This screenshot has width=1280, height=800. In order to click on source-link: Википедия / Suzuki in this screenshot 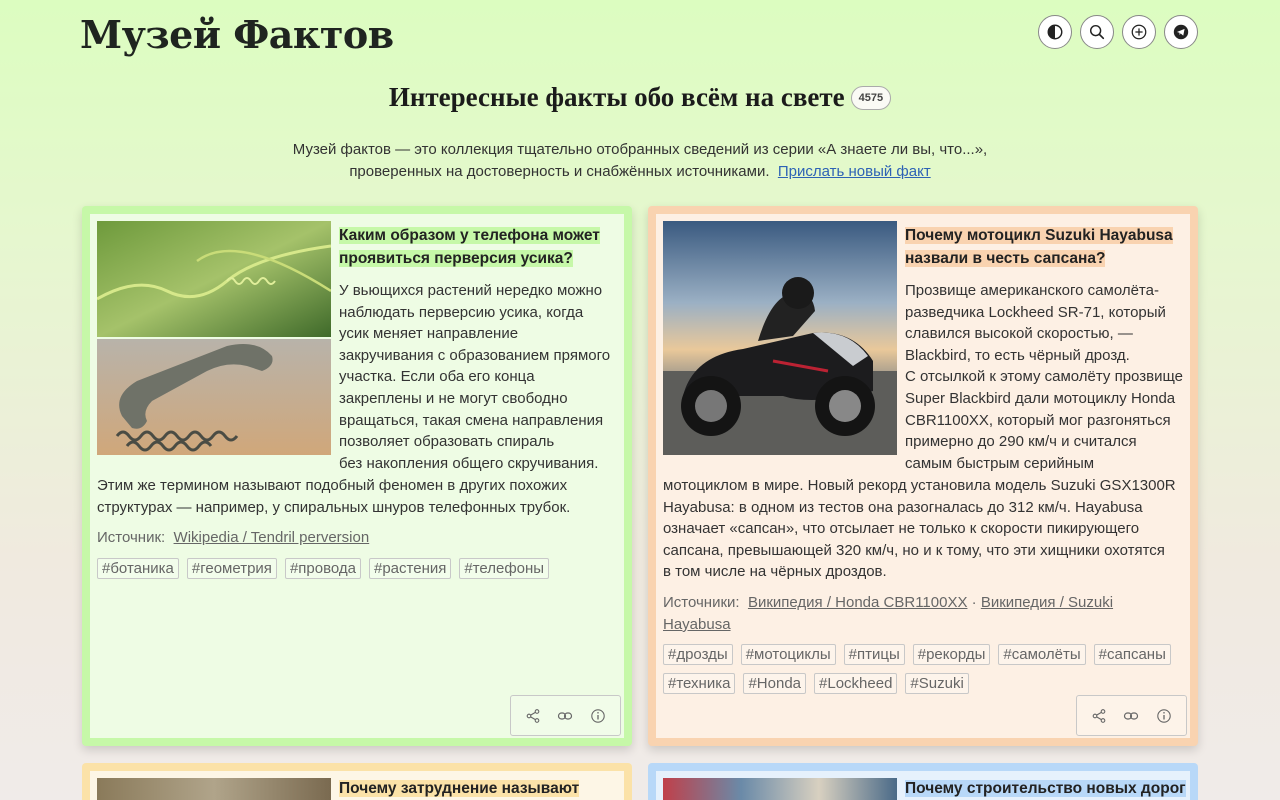, I will do `click(1047, 602)`.